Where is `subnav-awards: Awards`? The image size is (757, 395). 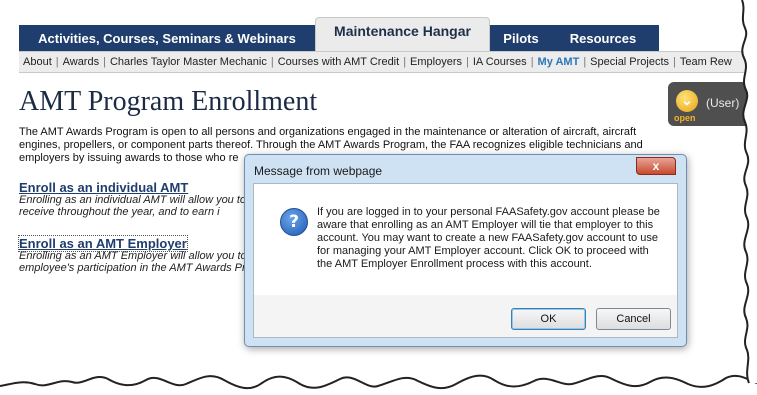
subnav-awards: Awards is located at coordinates (81, 62).